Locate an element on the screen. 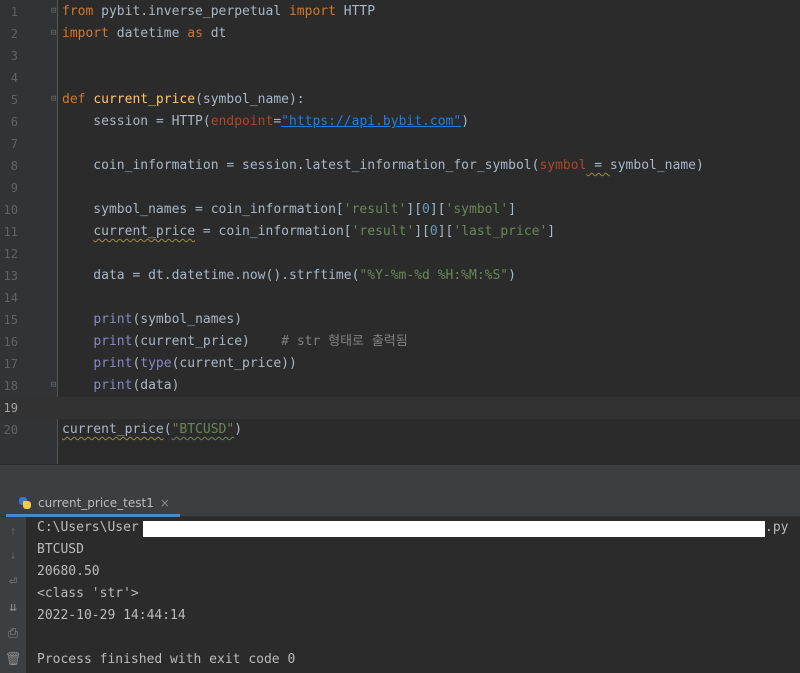 The image size is (800, 673). line-number: 6 is located at coordinates (14, 122).